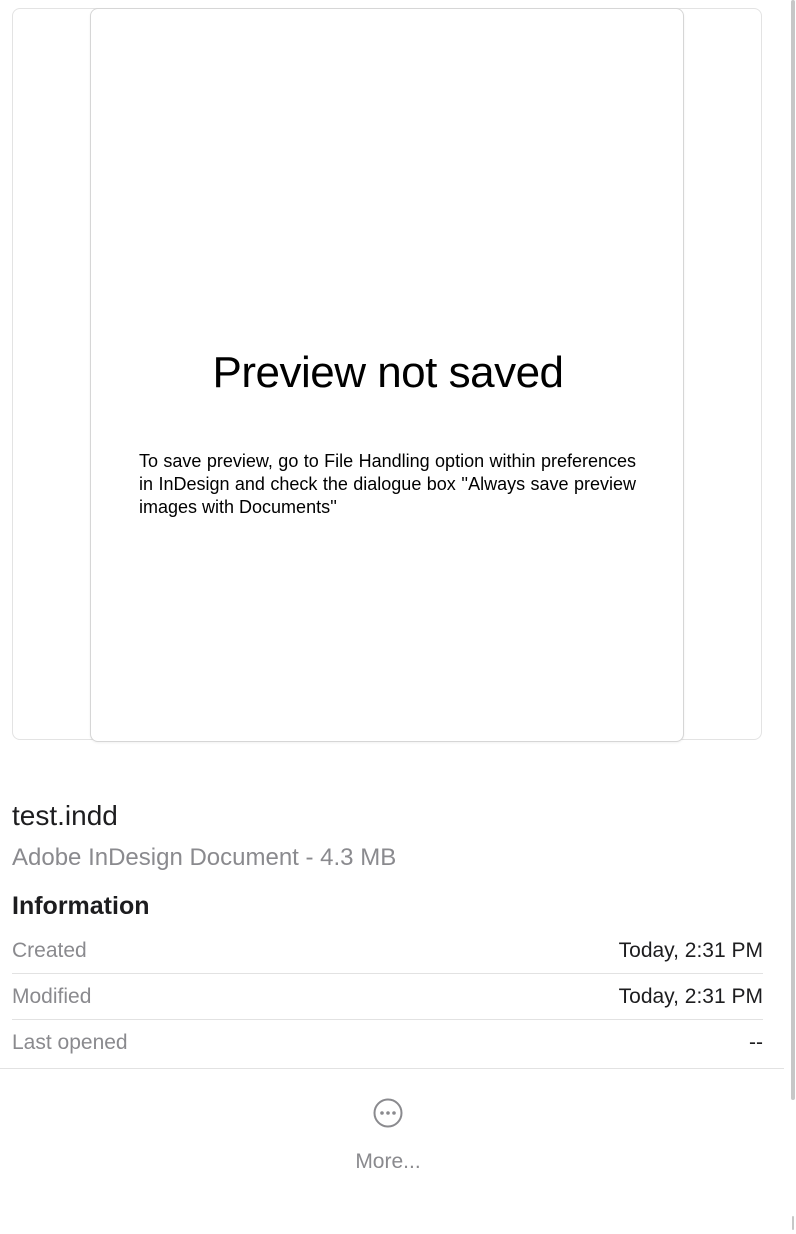 This screenshot has height=1234, width=796. I want to click on information-heading: Information, so click(81, 906).